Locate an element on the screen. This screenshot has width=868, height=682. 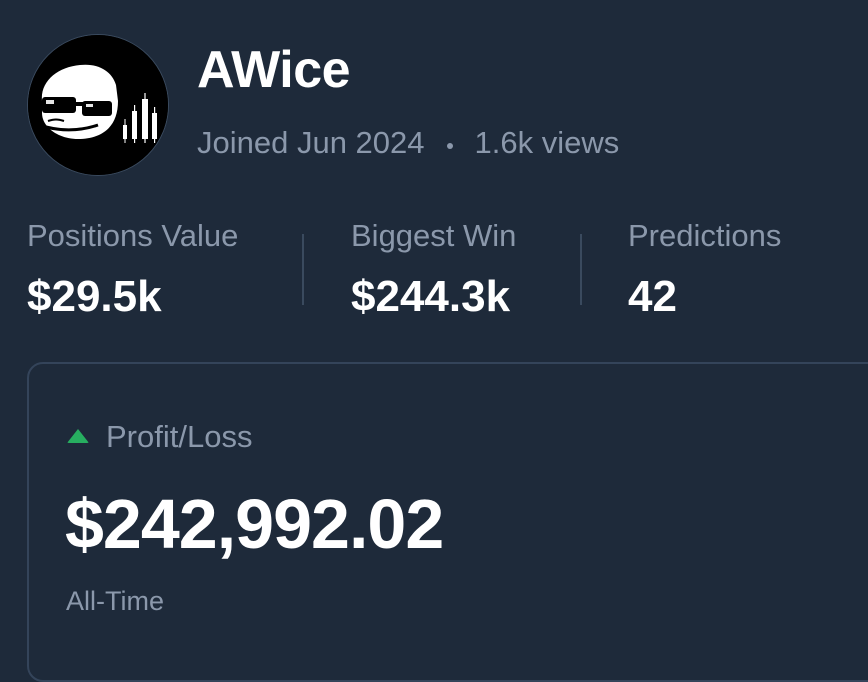
profile-username: AWice is located at coordinates (274, 70).